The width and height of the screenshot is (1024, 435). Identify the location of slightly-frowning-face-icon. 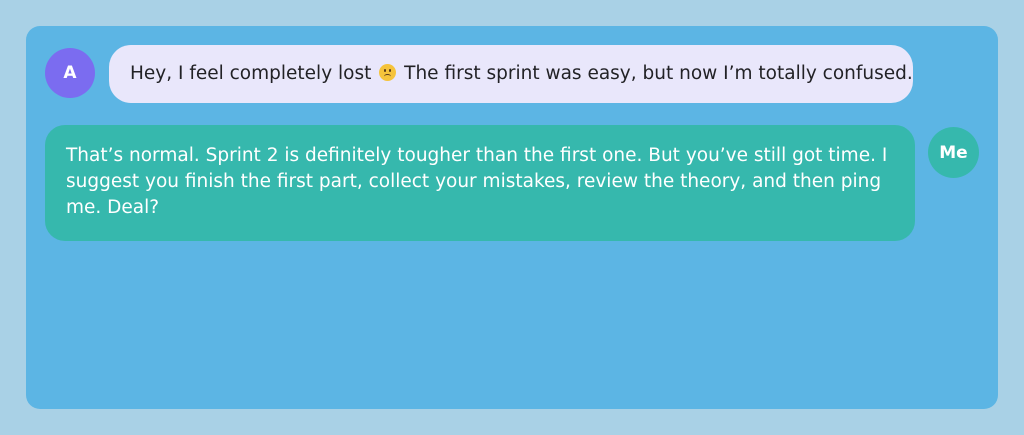
(388, 72).